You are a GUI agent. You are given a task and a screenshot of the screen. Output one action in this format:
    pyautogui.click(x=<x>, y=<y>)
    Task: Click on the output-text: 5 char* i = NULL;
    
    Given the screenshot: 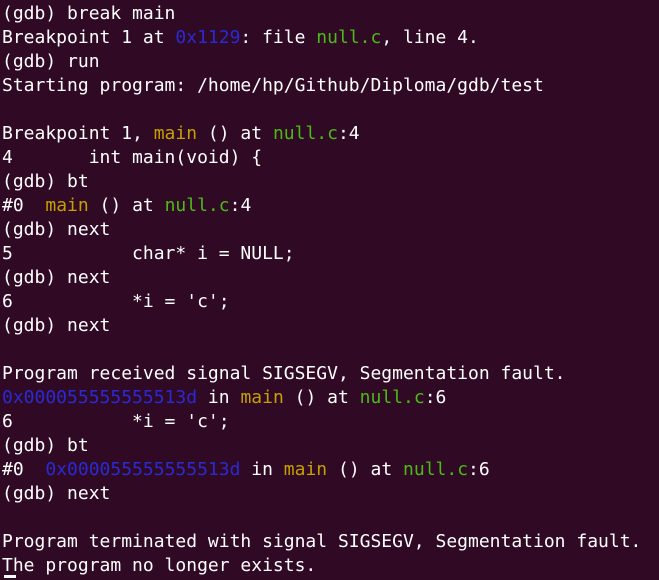 What is the action you would take?
    pyautogui.click(x=148, y=253)
    